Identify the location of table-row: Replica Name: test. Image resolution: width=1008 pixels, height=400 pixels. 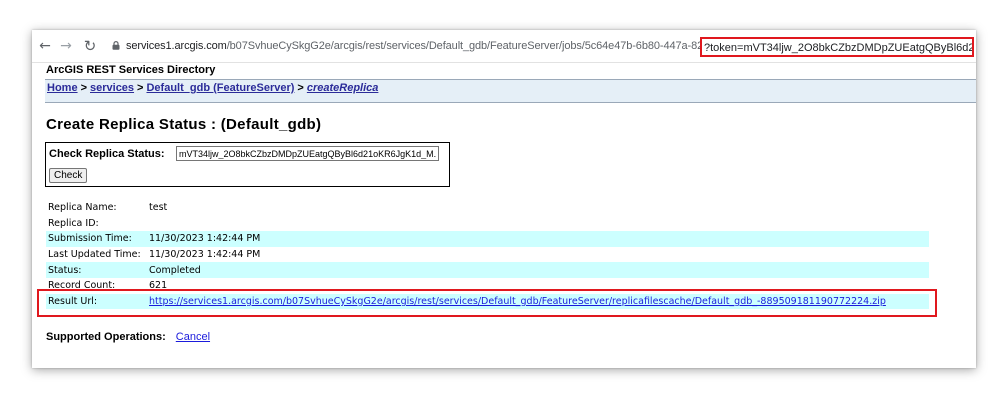
(487, 208).